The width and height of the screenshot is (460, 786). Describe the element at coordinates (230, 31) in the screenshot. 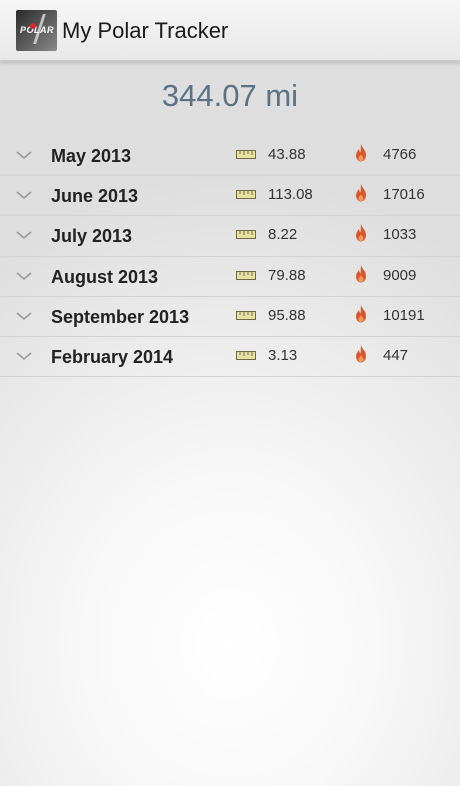

I see `action-bar: POLAR My Polar Tracker` at that location.